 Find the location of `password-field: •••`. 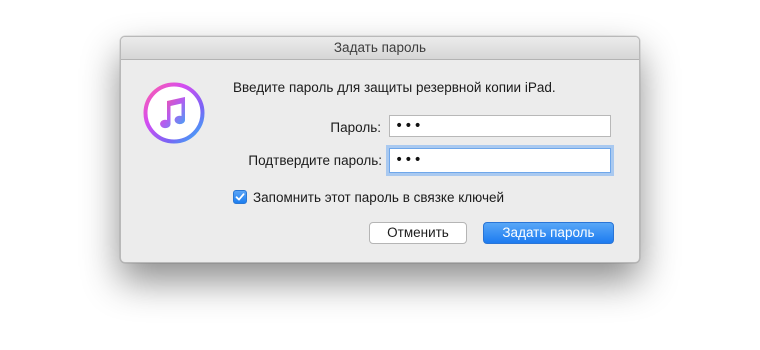

password-field: ••• is located at coordinates (500, 126).